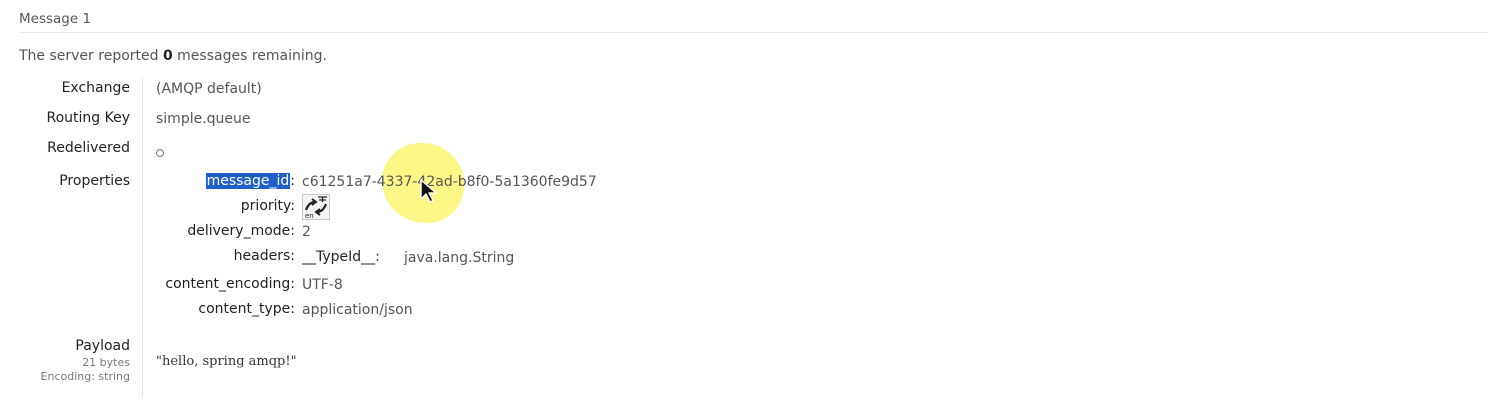 This screenshot has width=1488, height=416. Describe the element at coordinates (316, 207) in the screenshot. I see `translate-icon: en` at that location.